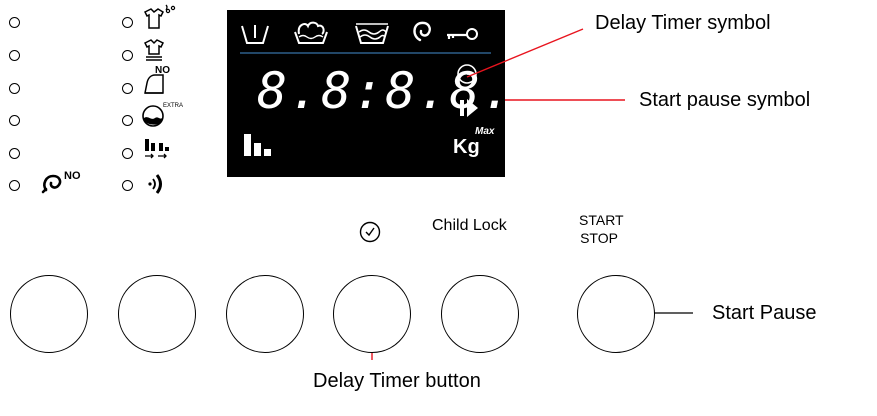 This screenshot has height=416, width=877. I want to click on annotation-delay-timer-button: Delay Timer button, so click(397, 381).